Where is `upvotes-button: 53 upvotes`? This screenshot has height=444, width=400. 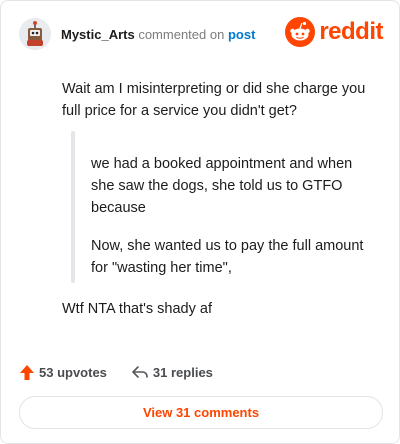 upvotes-button: 53 upvotes is located at coordinates (63, 372).